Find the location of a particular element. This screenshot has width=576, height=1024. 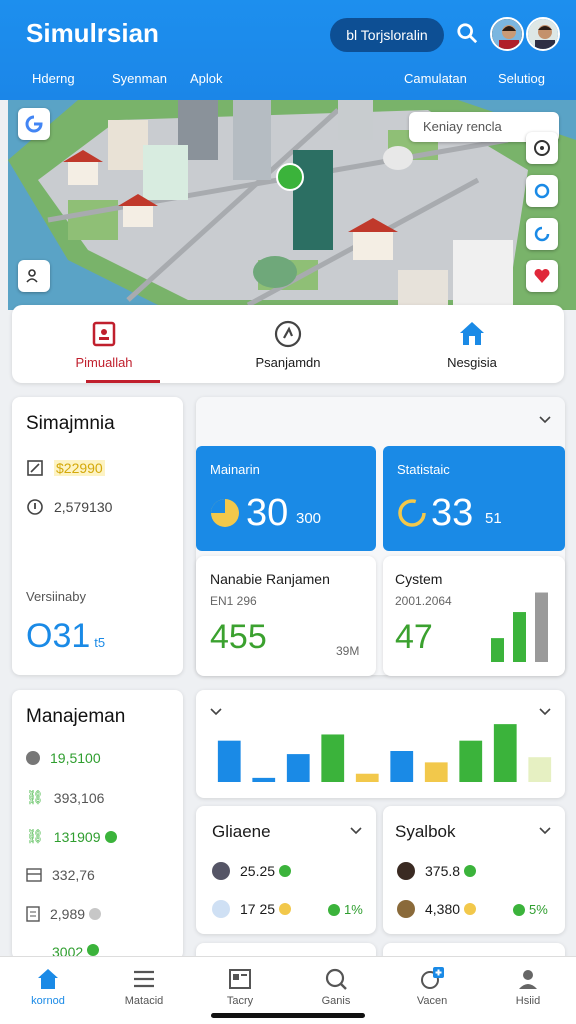

bottom-nav-menu: Matacid is located at coordinates (144, 990).